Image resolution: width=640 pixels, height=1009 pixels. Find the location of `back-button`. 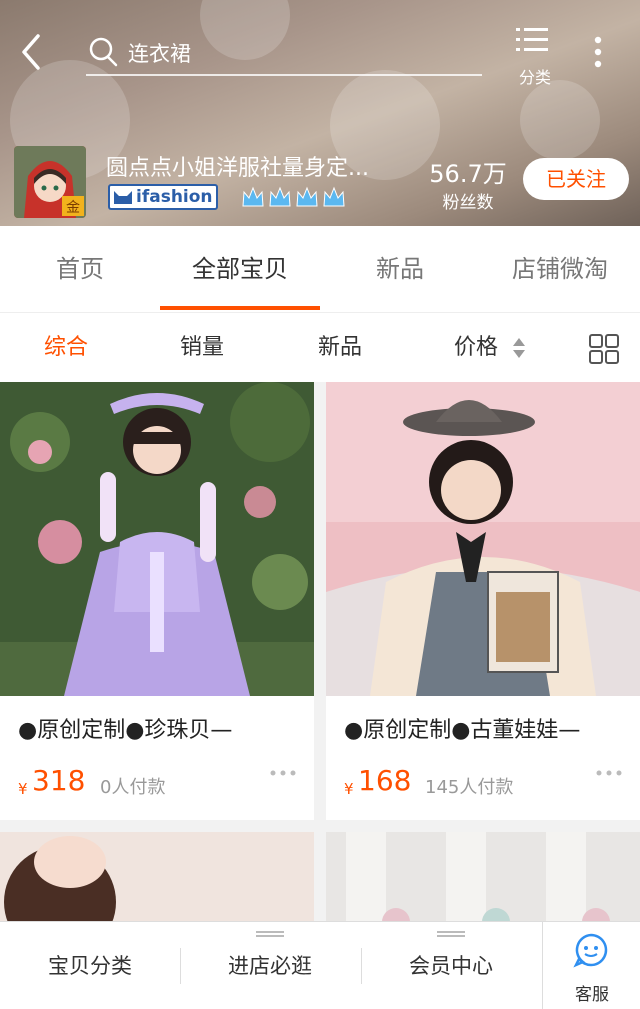

back-button is located at coordinates (34, 52).